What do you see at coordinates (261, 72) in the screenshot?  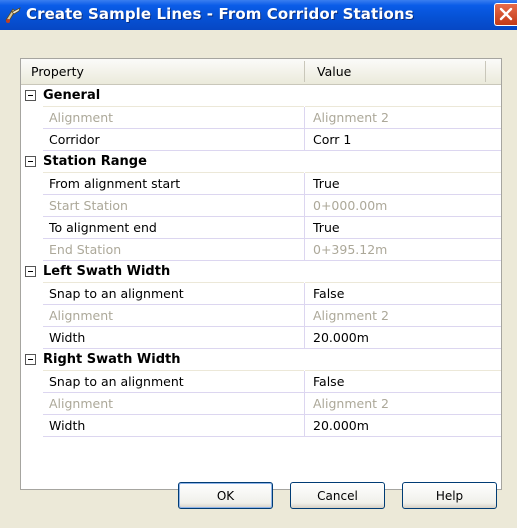 I see `grid-header: Property Value` at bounding box center [261, 72].